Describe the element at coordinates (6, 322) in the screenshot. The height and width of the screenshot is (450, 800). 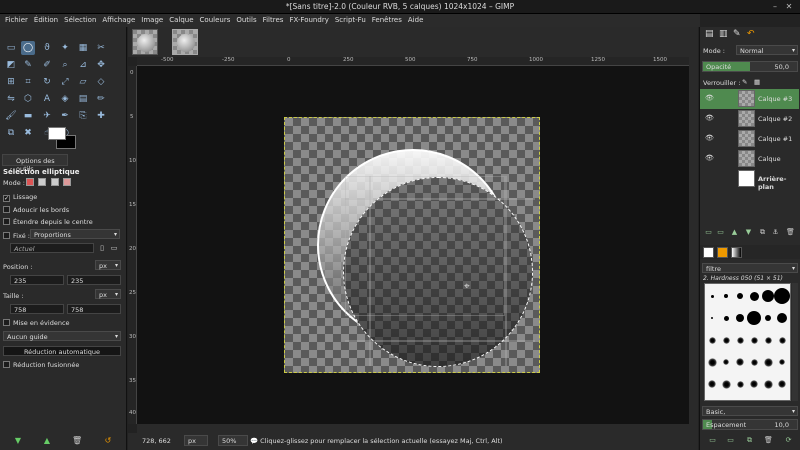
I see `highlight-checkbox` at that location.